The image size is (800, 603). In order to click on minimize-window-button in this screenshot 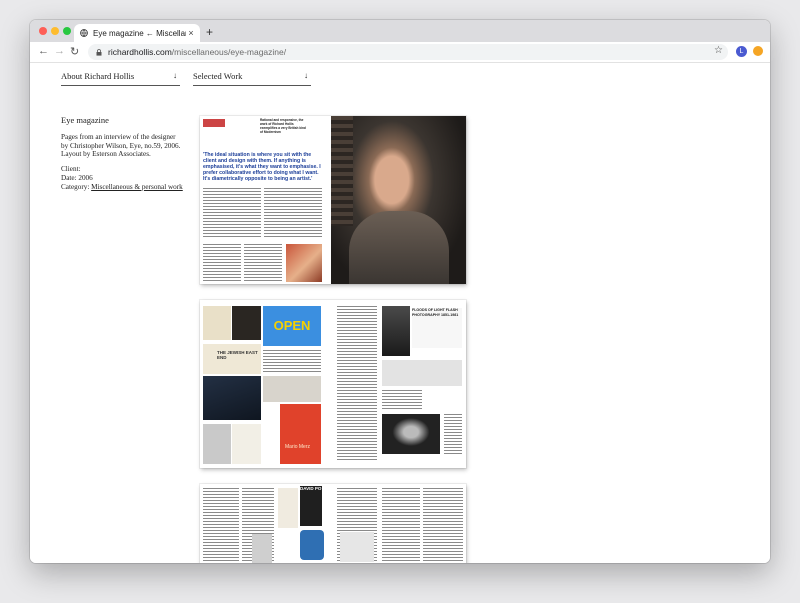, I will do `click(55, 31)`.